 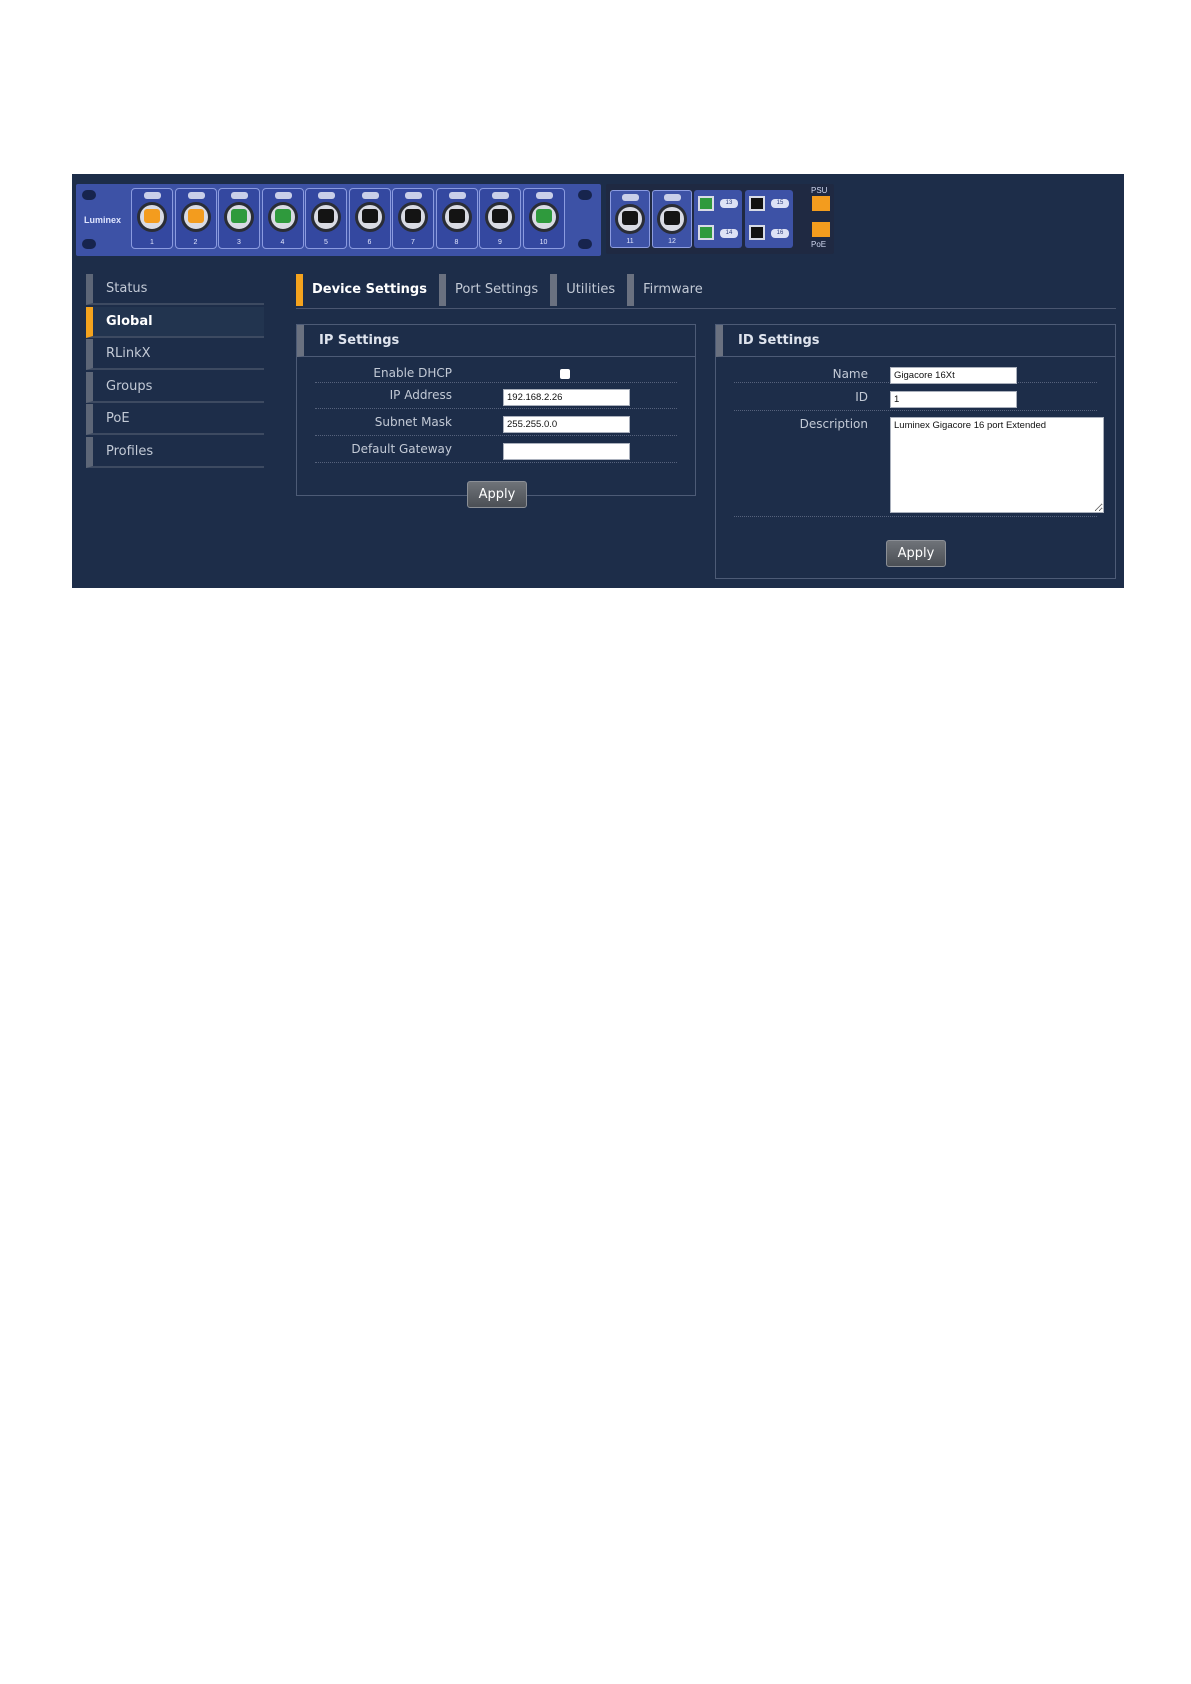 What do you see at coordinates (780, 203) in the screenshot?
I see `sfp-label: 15` at bounding box center [780, 203].